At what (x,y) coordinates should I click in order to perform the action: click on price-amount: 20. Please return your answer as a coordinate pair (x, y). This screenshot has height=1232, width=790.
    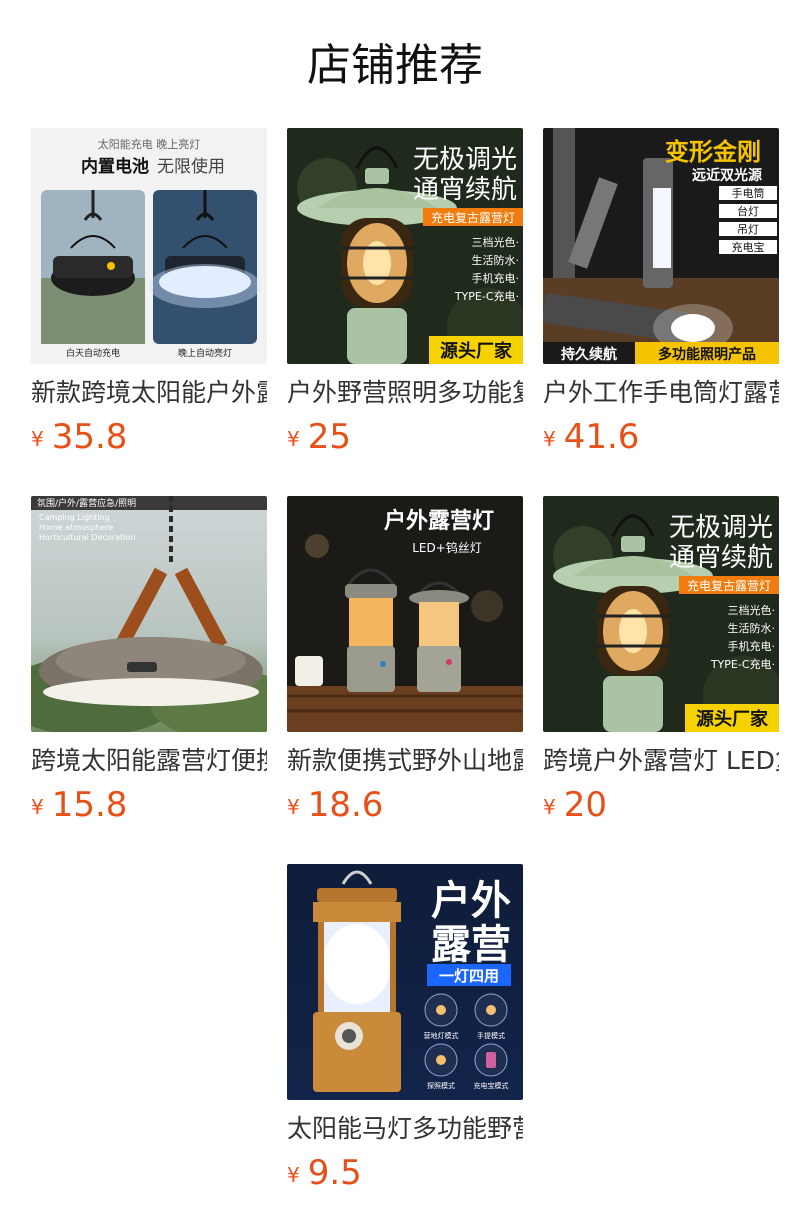
    Looking at the image, I should click on (585, 805).